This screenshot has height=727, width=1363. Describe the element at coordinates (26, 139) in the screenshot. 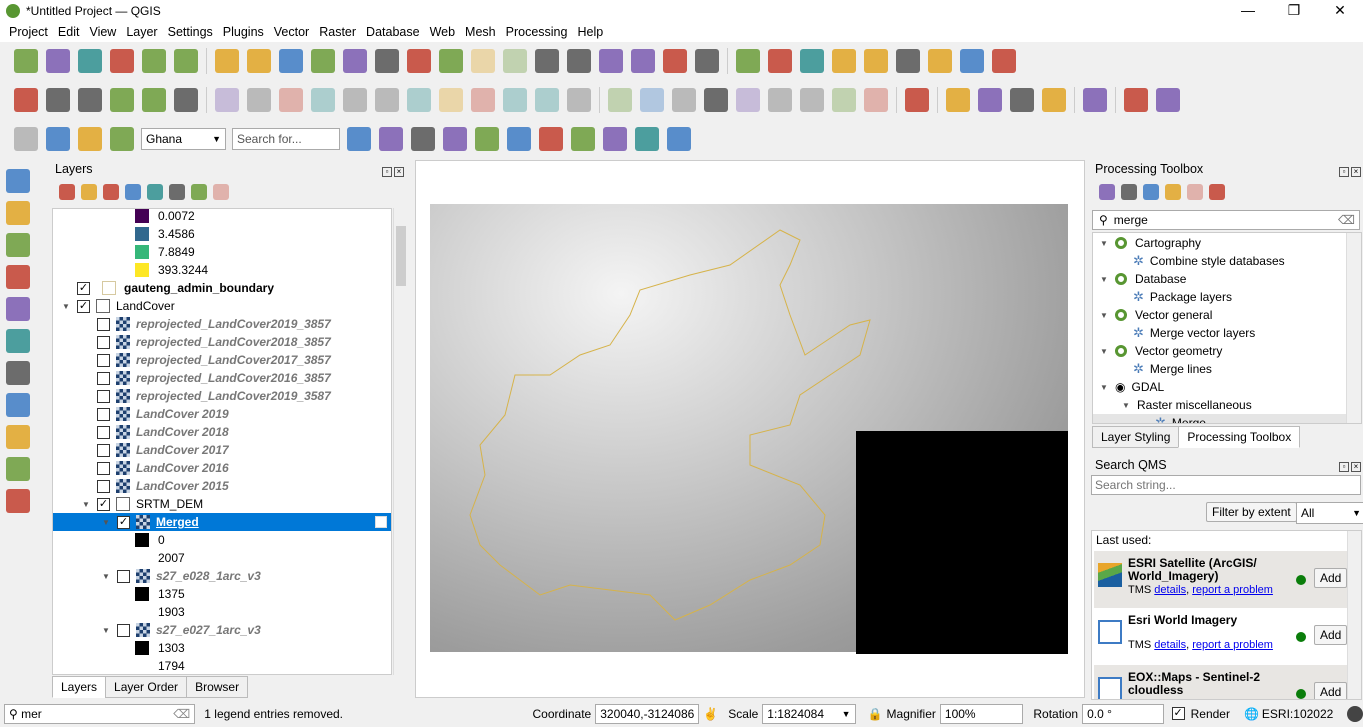

I see `select-features-icon` at that location.